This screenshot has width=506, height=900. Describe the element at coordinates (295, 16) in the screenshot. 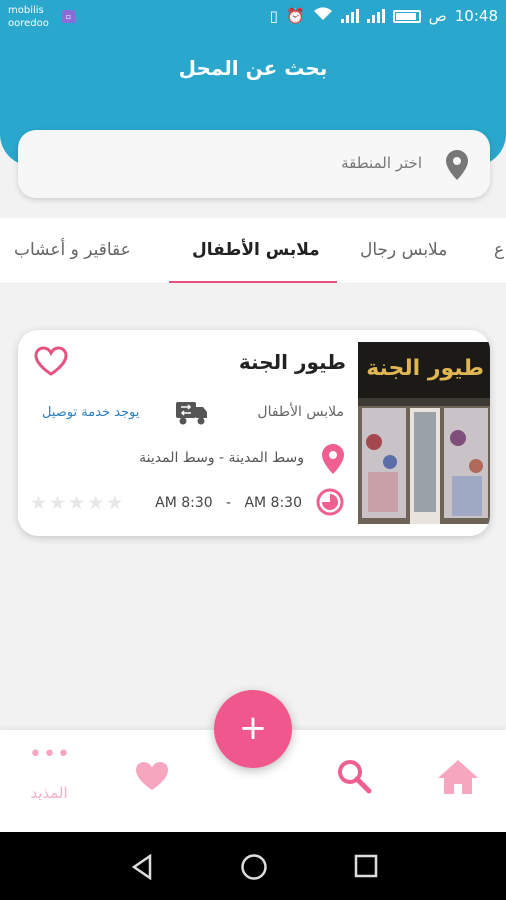

I see `alarm-icon: ⏰` at that location.